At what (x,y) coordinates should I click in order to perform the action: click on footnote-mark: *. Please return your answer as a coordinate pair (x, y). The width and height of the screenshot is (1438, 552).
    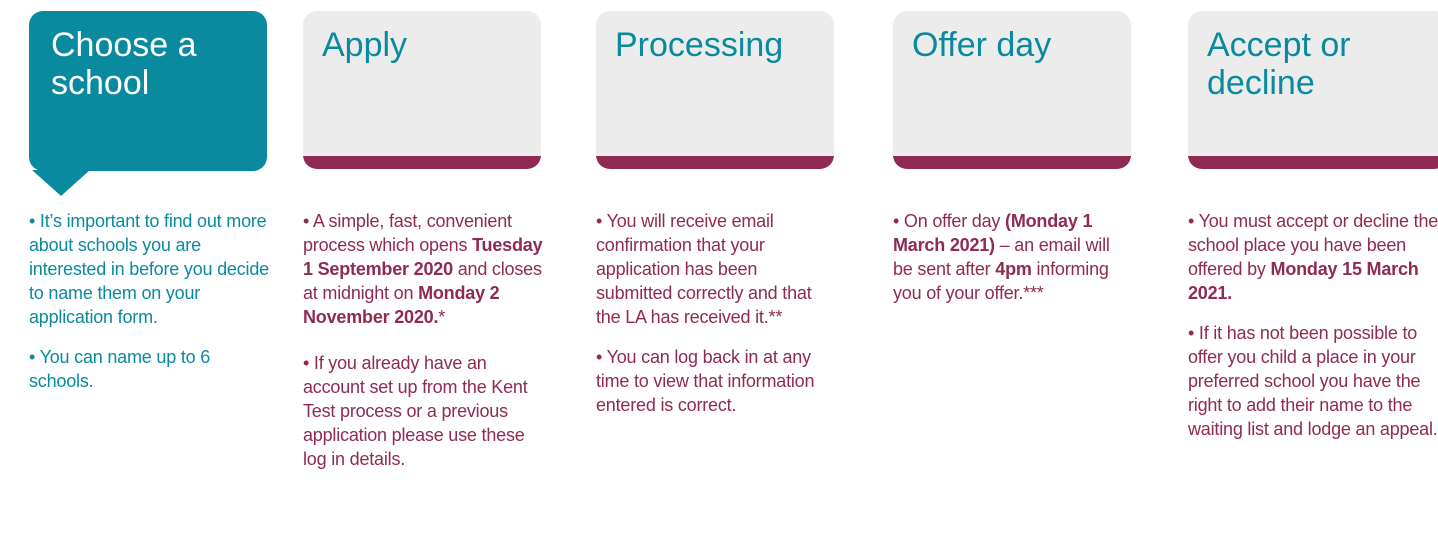
    Looking at the image, I should click on (442, 317).